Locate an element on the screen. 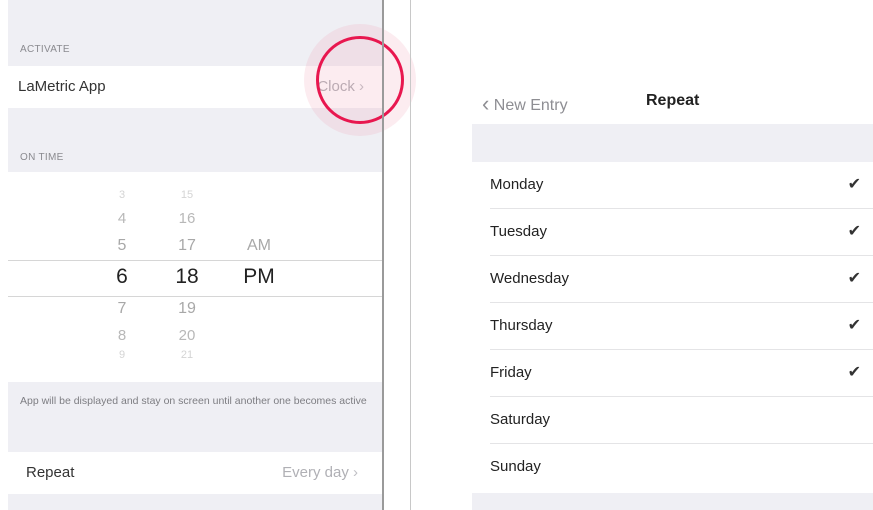 This screenshot has height=510, width=873. day-row-monday: Monday ✔ is located at coordinates (672, 185).